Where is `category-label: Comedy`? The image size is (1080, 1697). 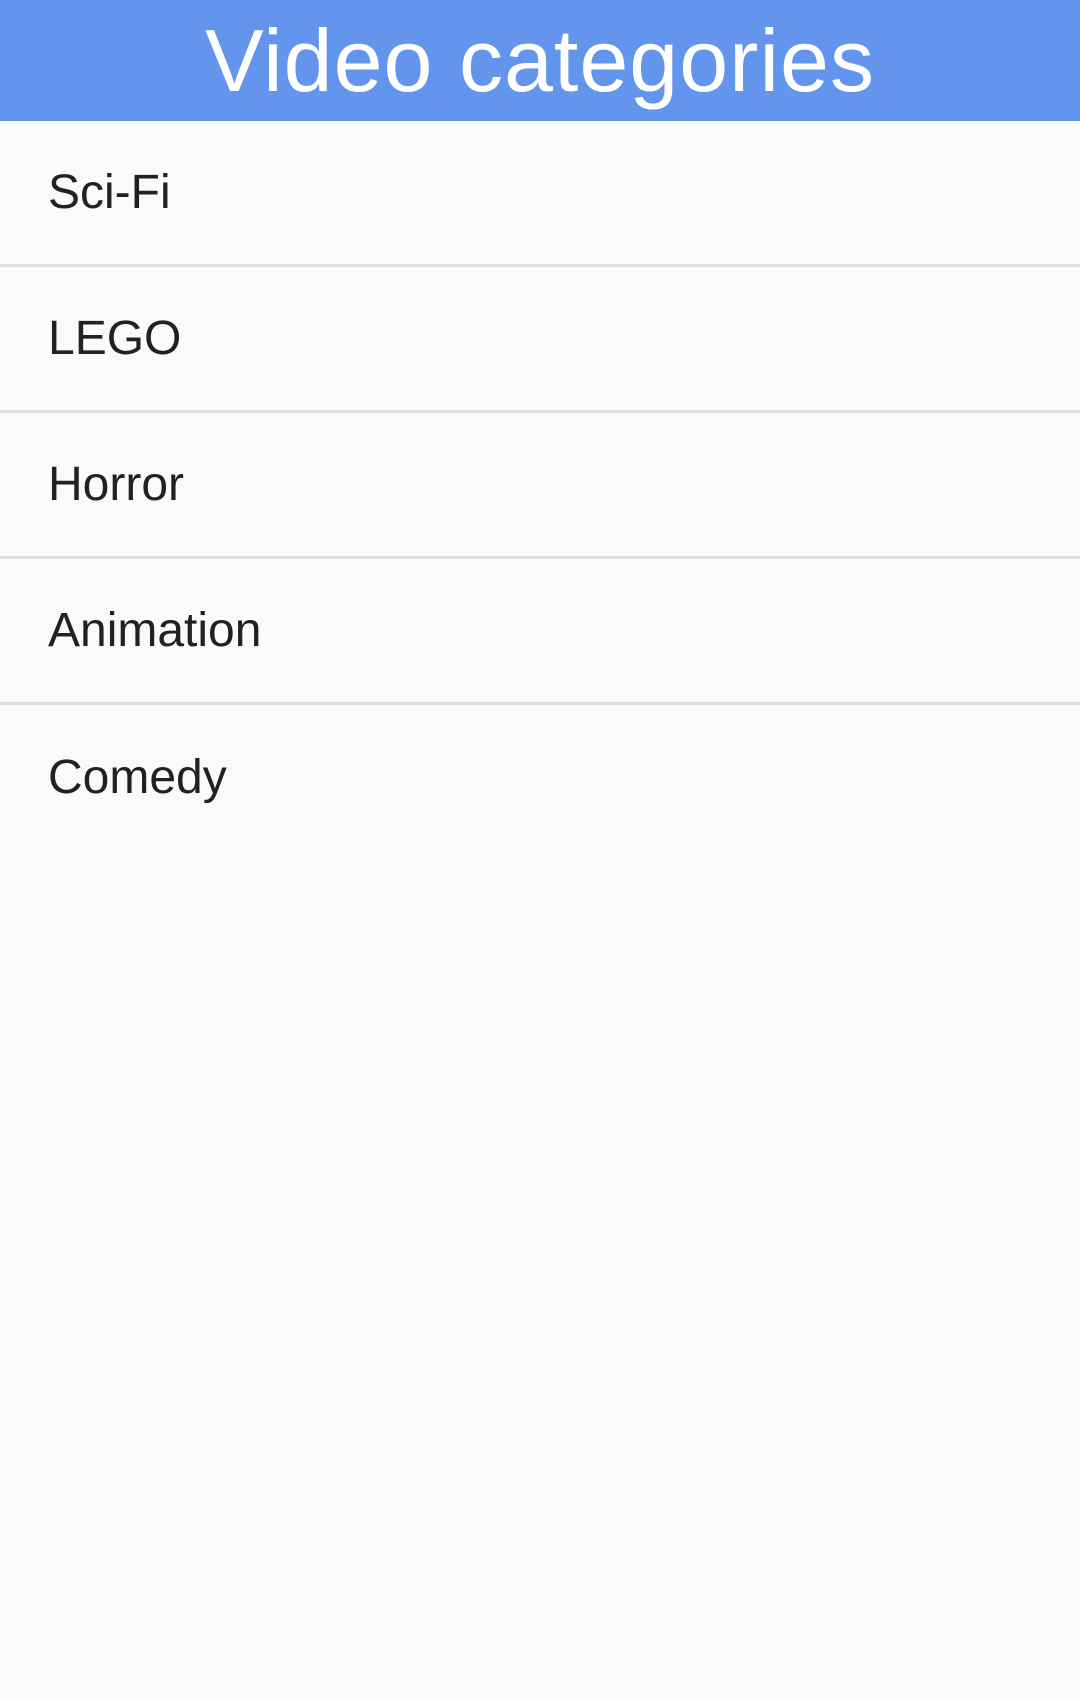 category-label: Comedy is located at coordinates (137, 777).